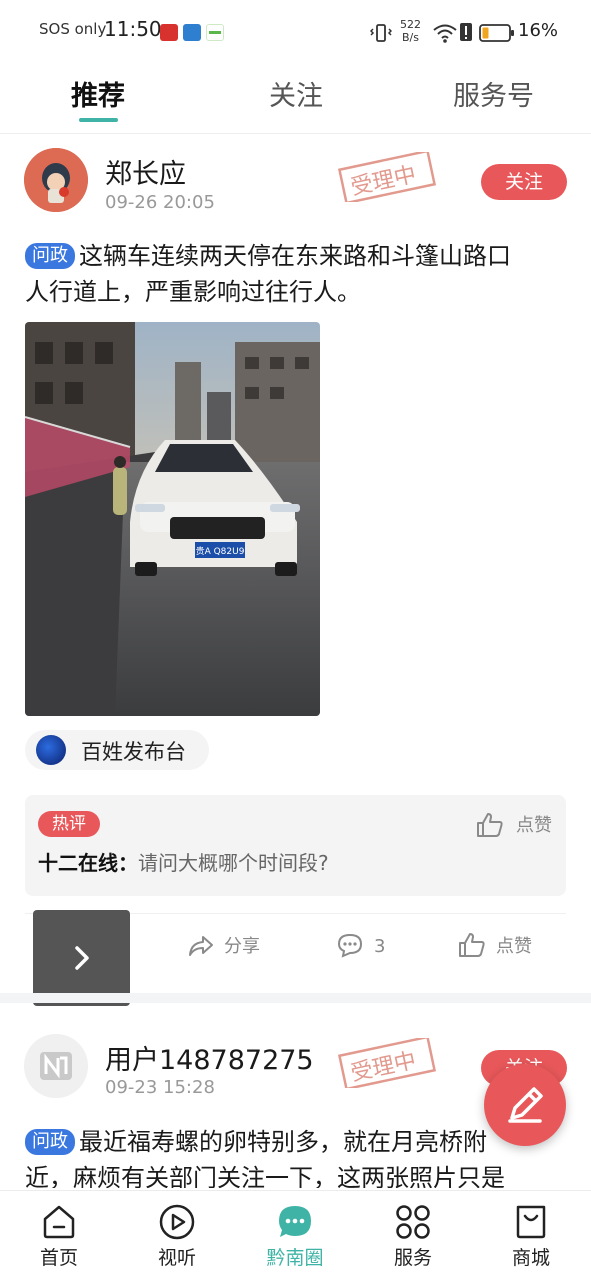 The image size is (591, 1281). Describe the element at coordinates (177, 1222) in the screenshot. I see `play-icon` at that location.